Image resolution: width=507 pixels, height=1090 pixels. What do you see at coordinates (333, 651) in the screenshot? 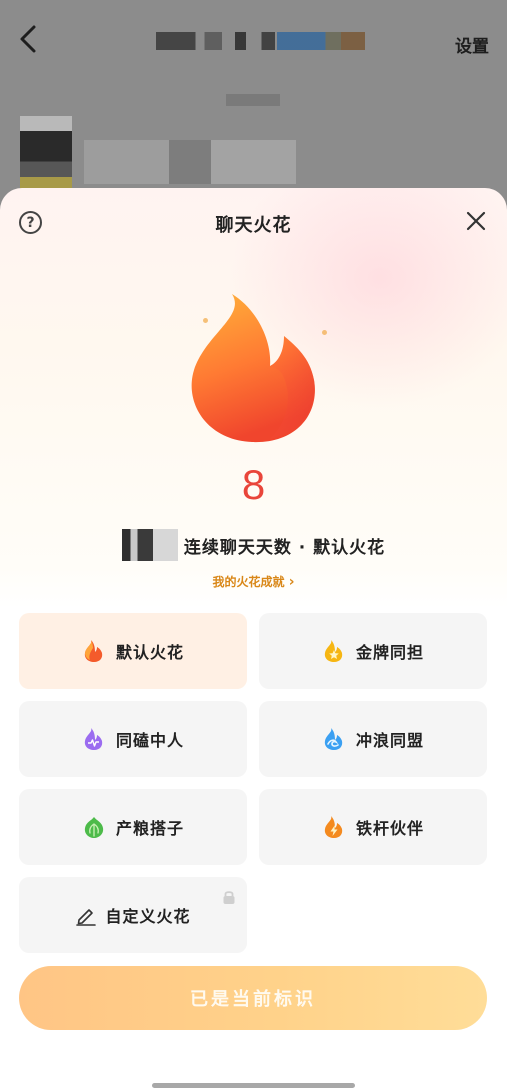
I see `fire-gold-medal-icon` at bounding box center [333, 651].